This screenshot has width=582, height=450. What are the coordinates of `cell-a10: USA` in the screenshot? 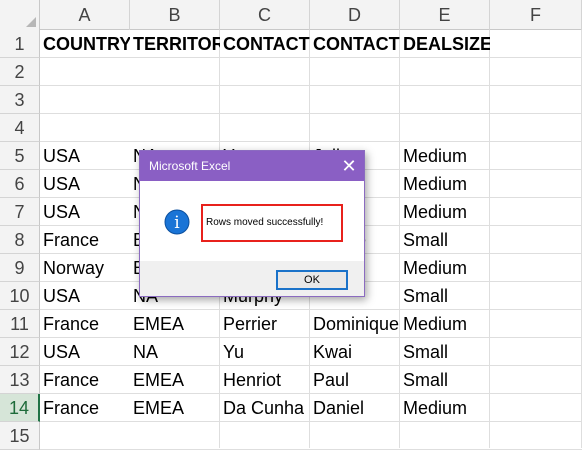 It's located at (85, 296).